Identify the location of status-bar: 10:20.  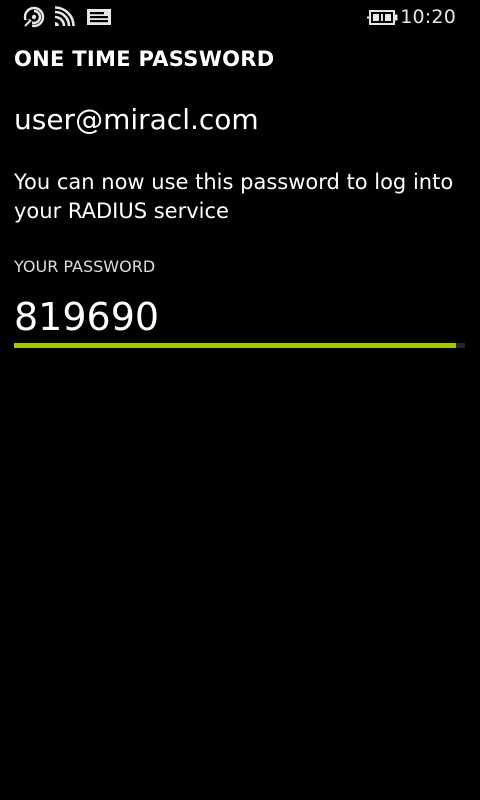
(240, 17).